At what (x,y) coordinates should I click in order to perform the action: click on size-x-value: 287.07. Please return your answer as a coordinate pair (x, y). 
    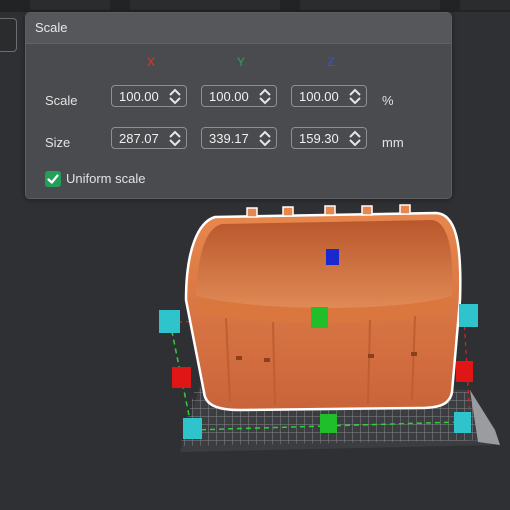
    Looking at the image, I should click on (139, 138).